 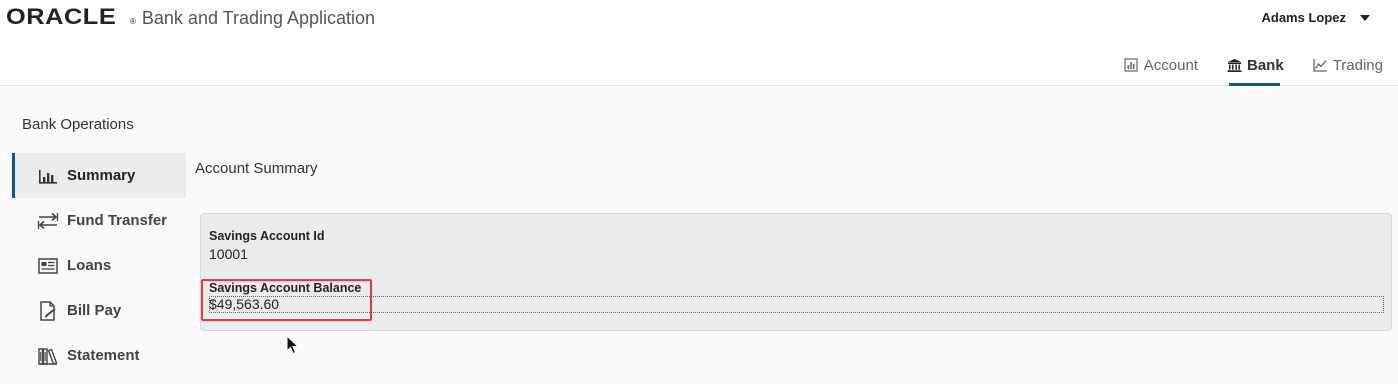 What do you see at coordinates (1265, 65) in the screenshot?
I see `tab-bank-label: Bank` at bounding box center [1265, 65].